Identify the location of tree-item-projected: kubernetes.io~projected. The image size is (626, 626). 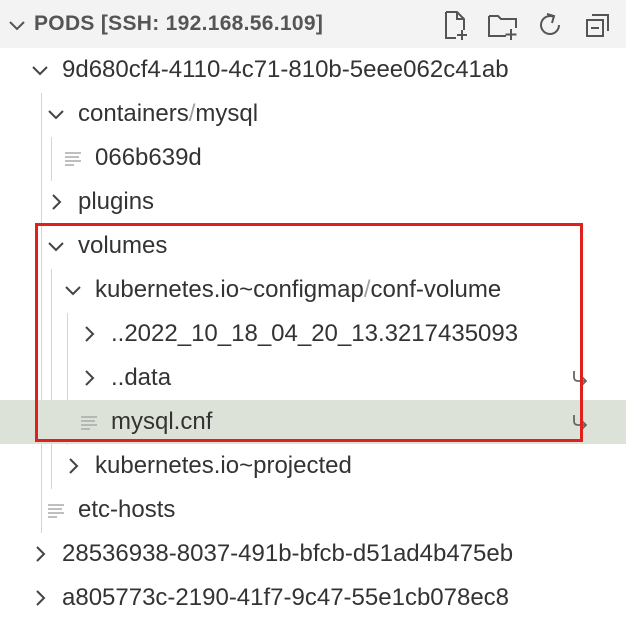
(313, 466).